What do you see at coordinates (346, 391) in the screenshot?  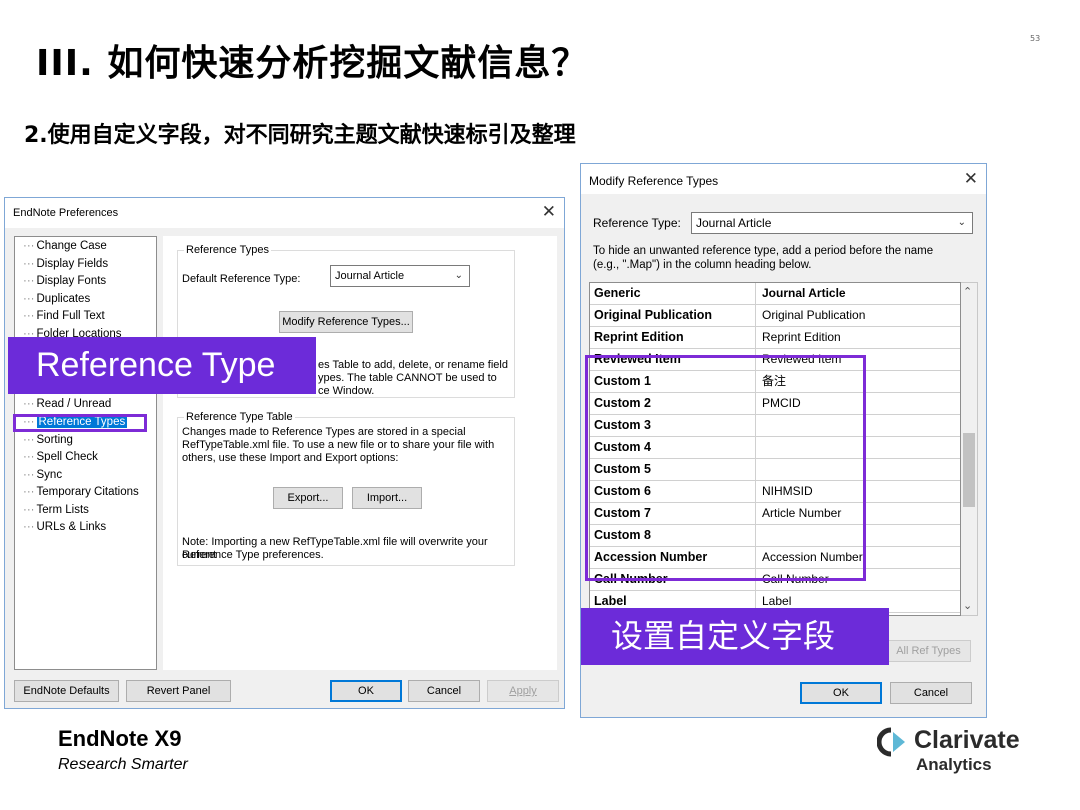 I see `reference-types-desc-line3: ce Window.` at bounding box center [346, 391].